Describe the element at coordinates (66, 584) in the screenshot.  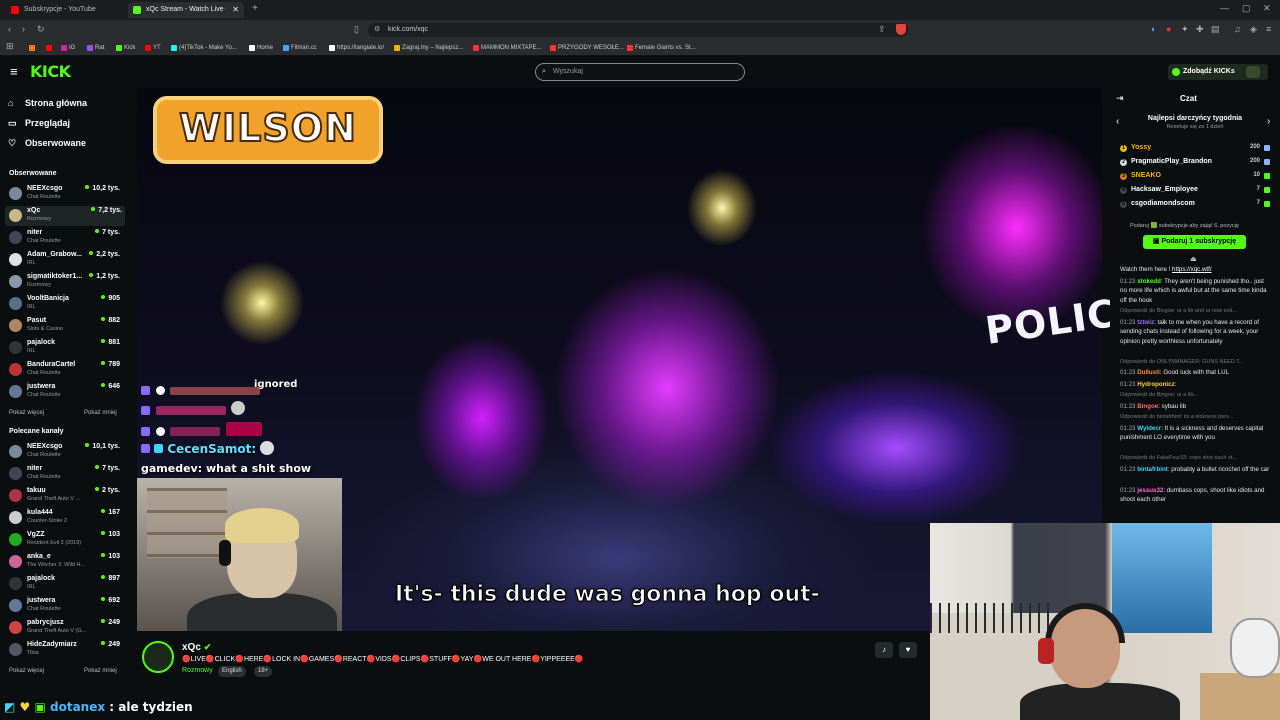
I see `sidebar-channel: pajalock IRL 897` at that location.